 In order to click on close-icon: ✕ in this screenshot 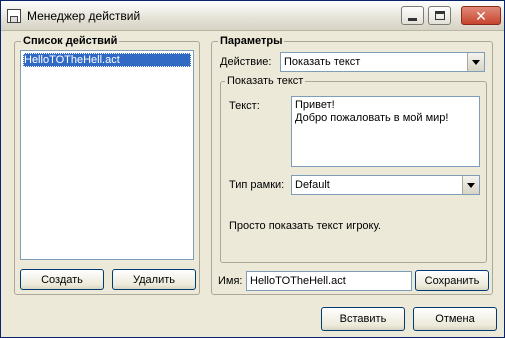, I will do `click(481, 15)`.